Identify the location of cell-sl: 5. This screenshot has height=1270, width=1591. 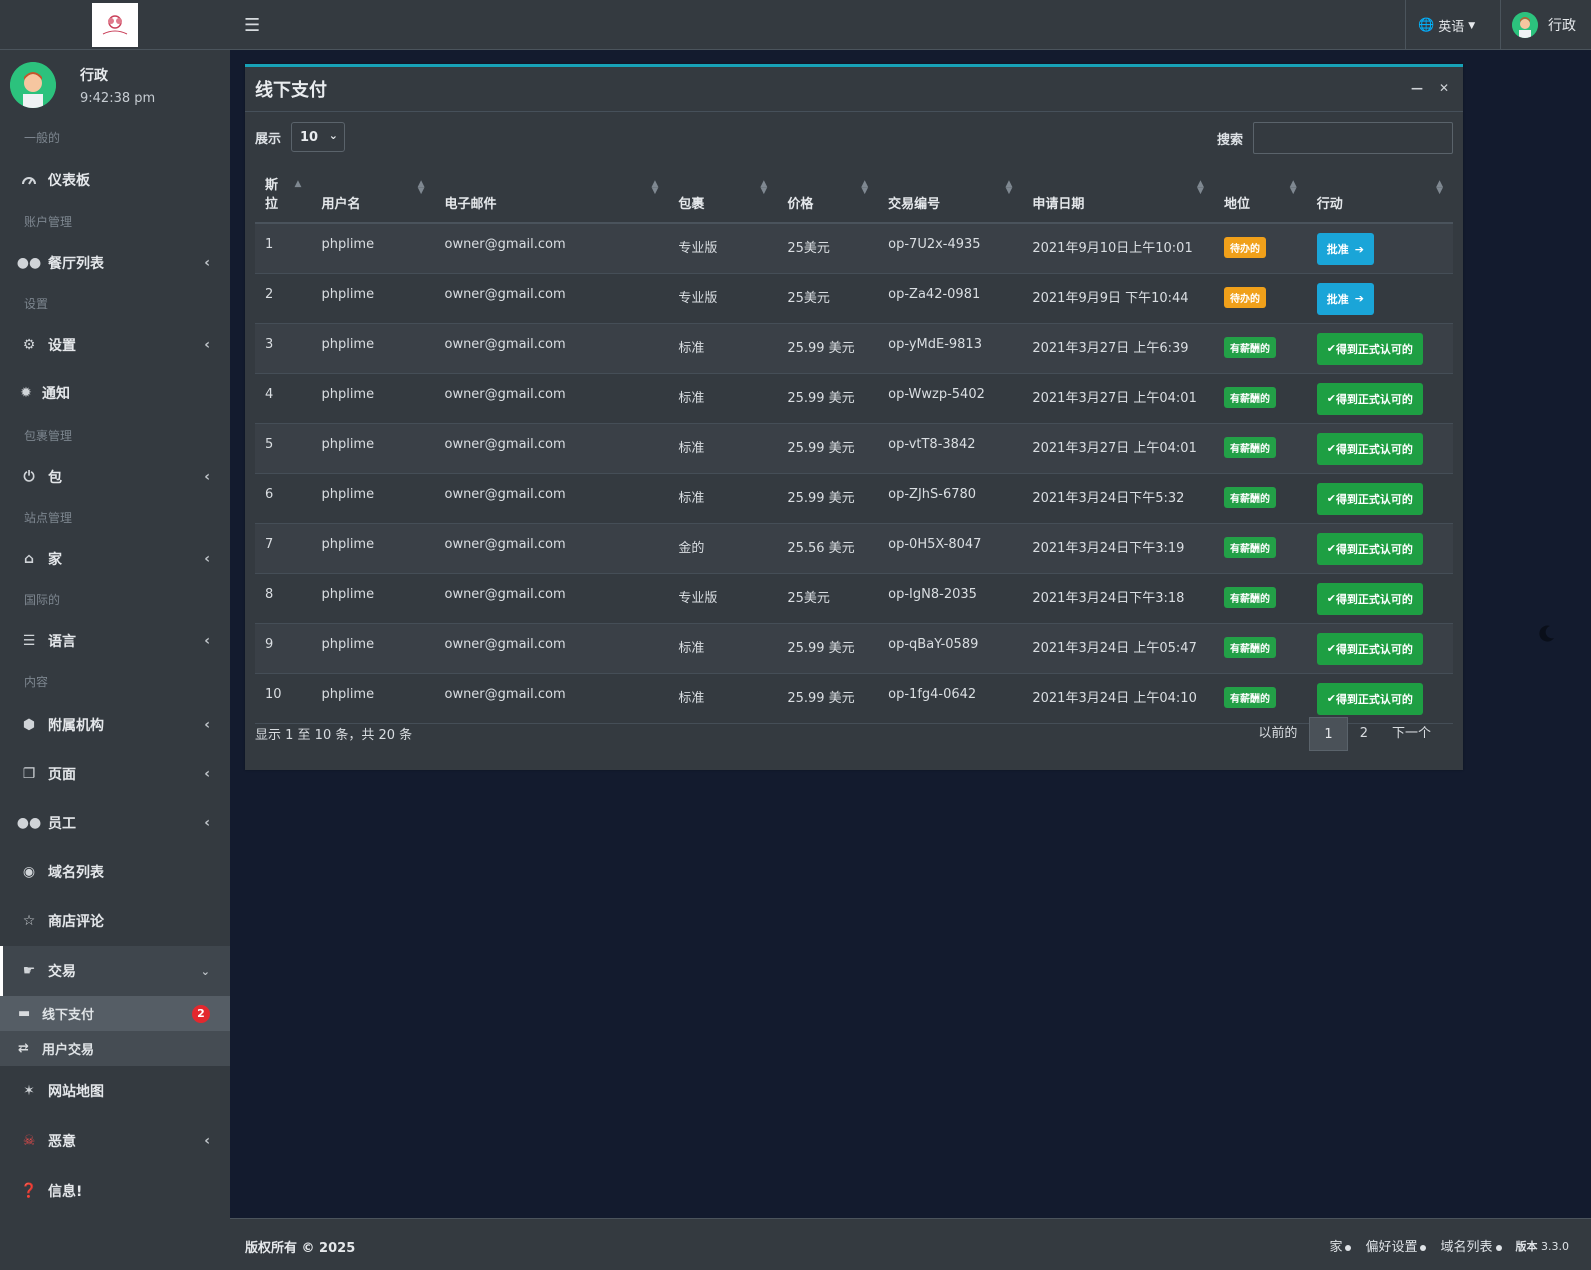
(283, 448).